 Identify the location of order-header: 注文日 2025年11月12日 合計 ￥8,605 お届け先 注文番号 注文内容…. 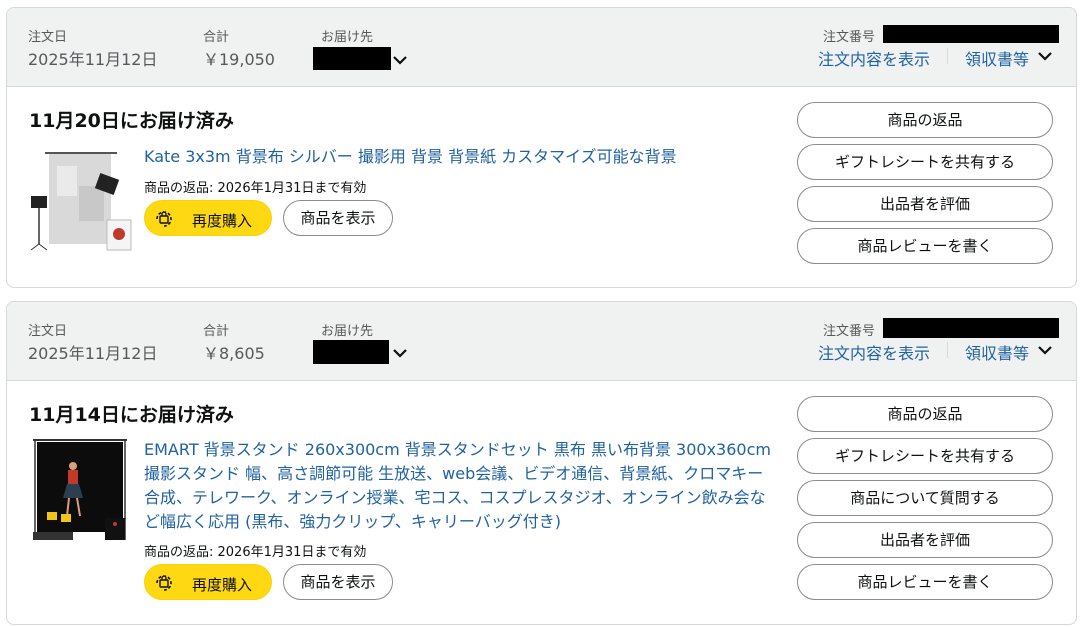
(541, 341).